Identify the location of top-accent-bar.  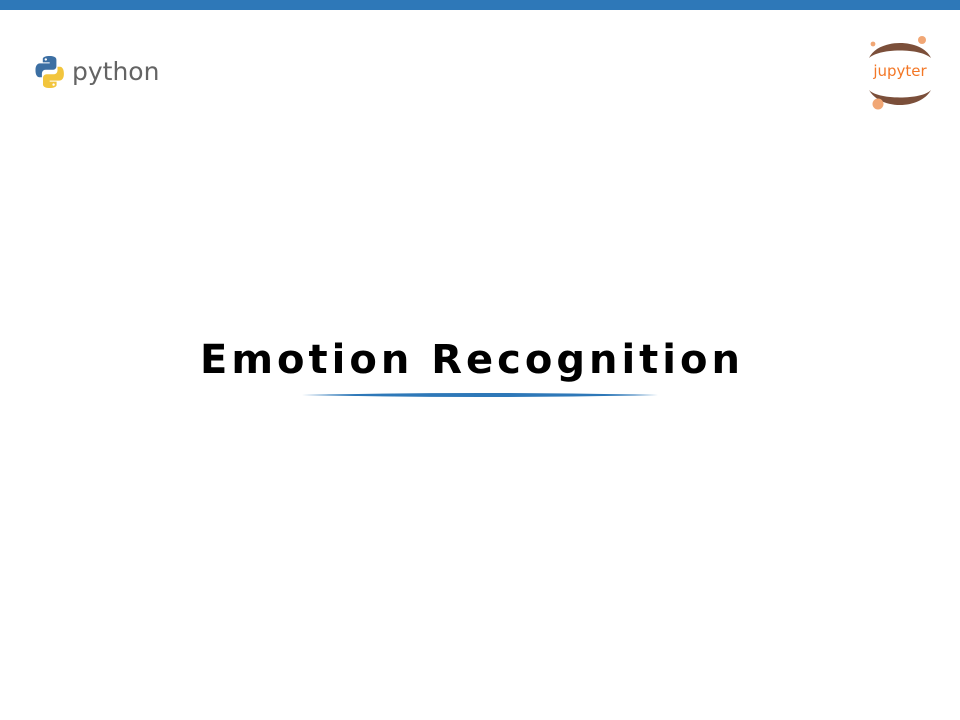
(480, 5).